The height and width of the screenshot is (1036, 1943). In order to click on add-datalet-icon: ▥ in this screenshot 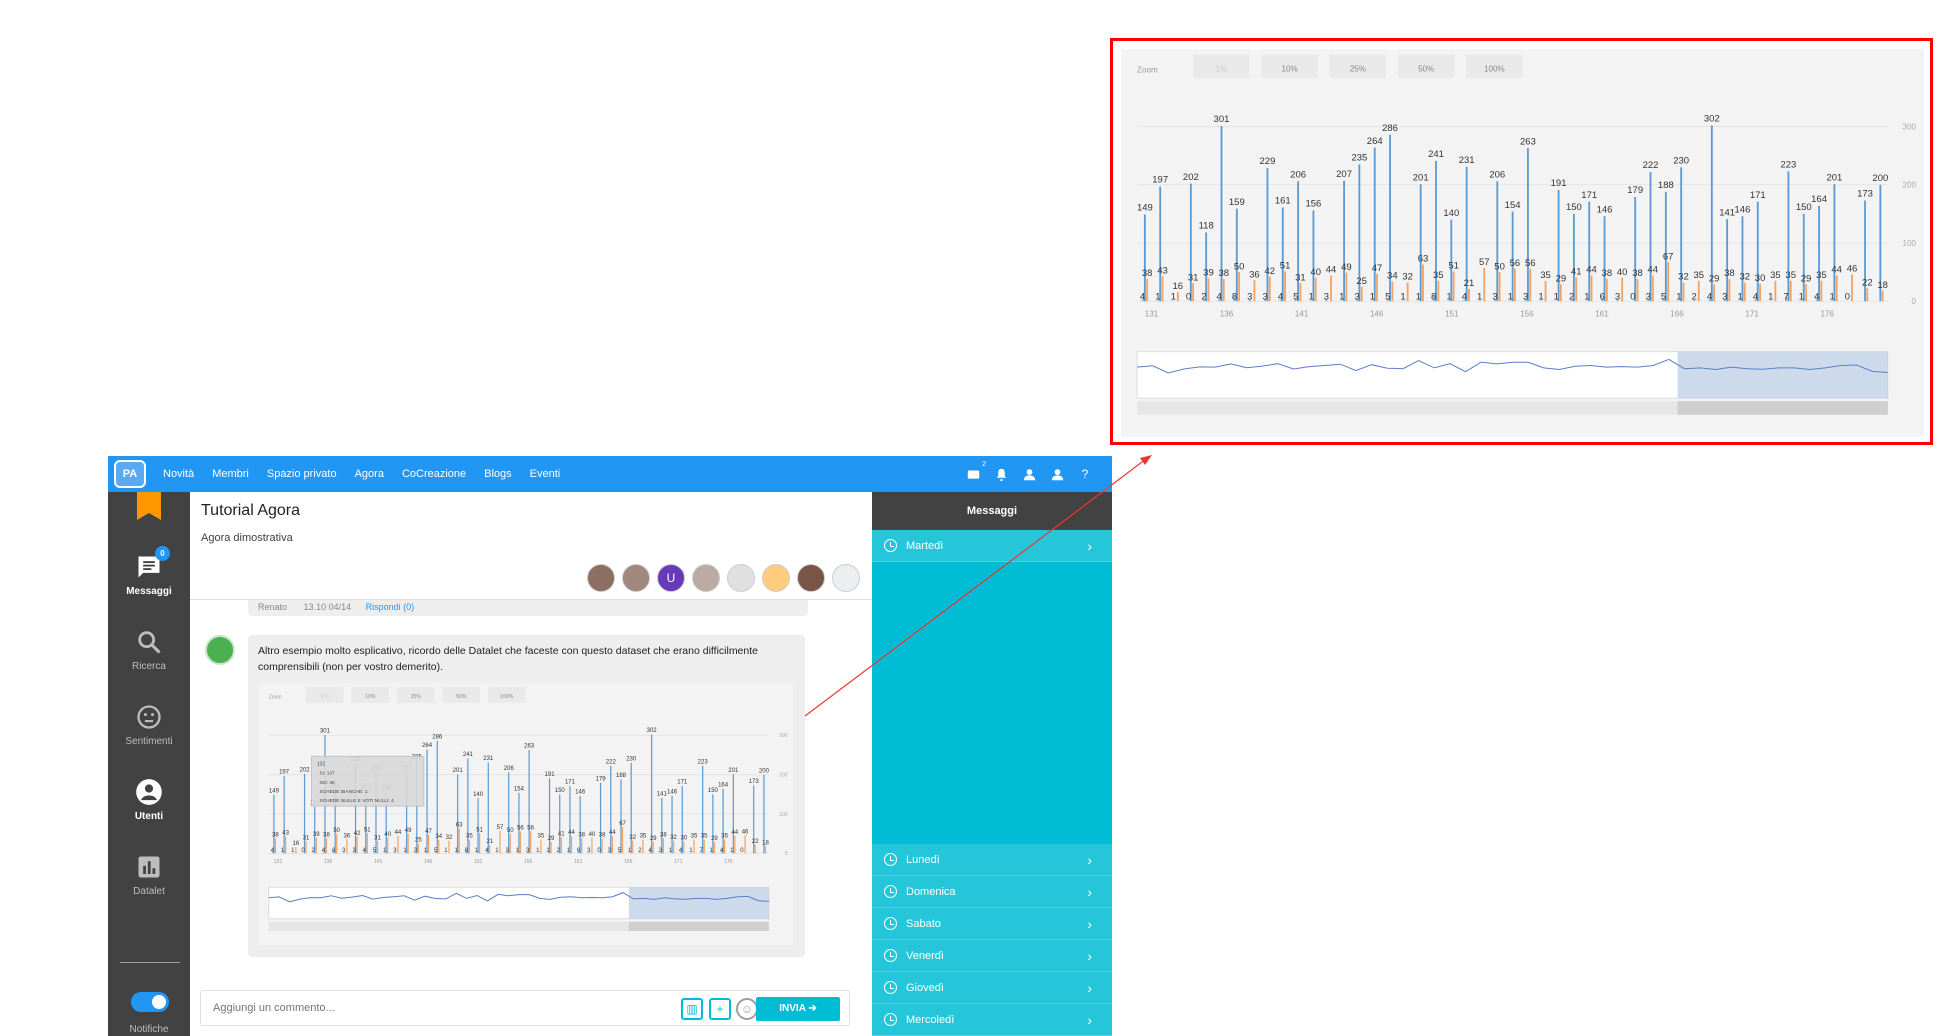, I will do `click(692, 1009)`.